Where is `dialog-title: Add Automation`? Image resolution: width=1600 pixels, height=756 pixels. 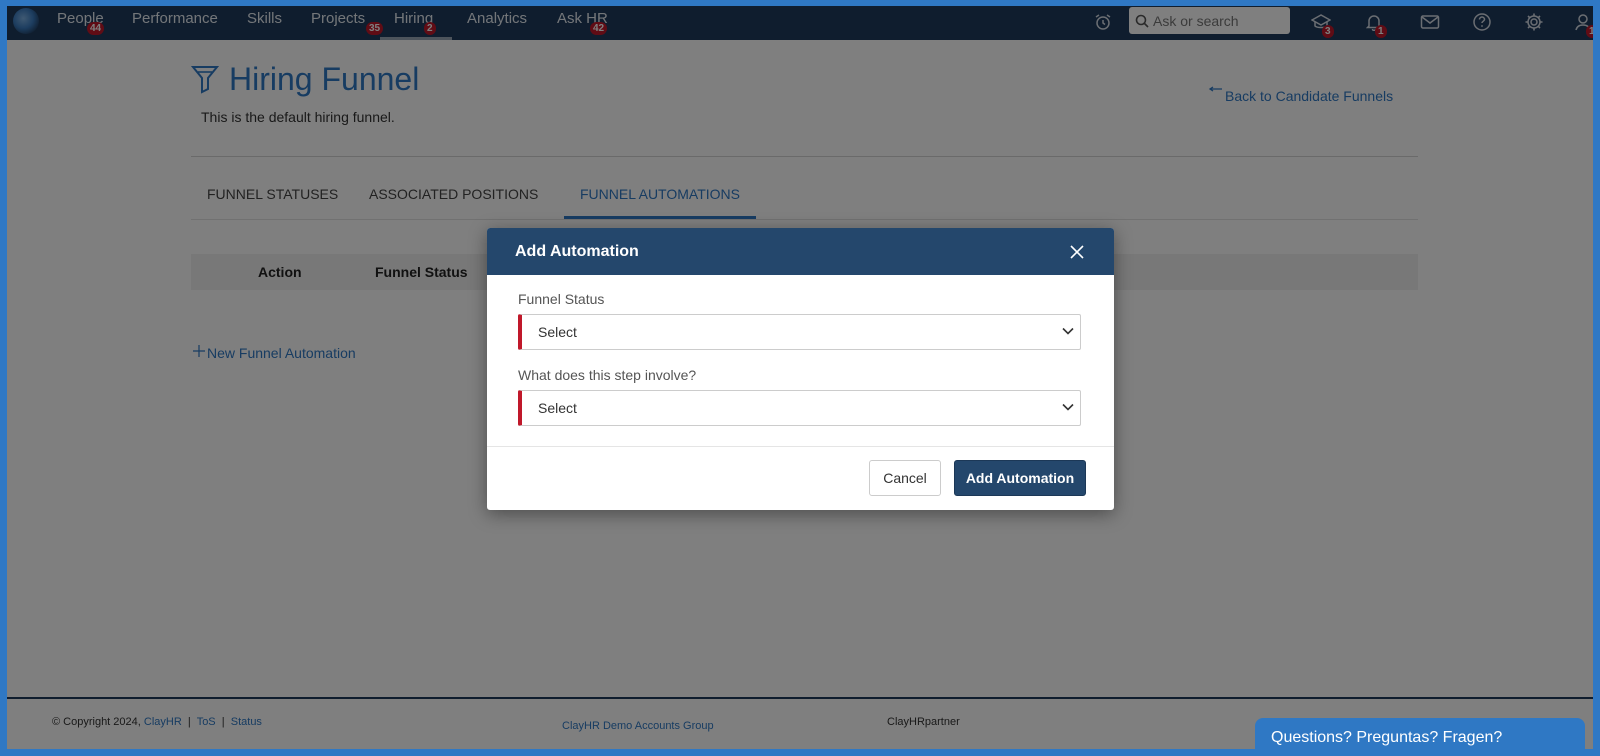 dialog-title: Add Automation is located at coordinates (577, 251).